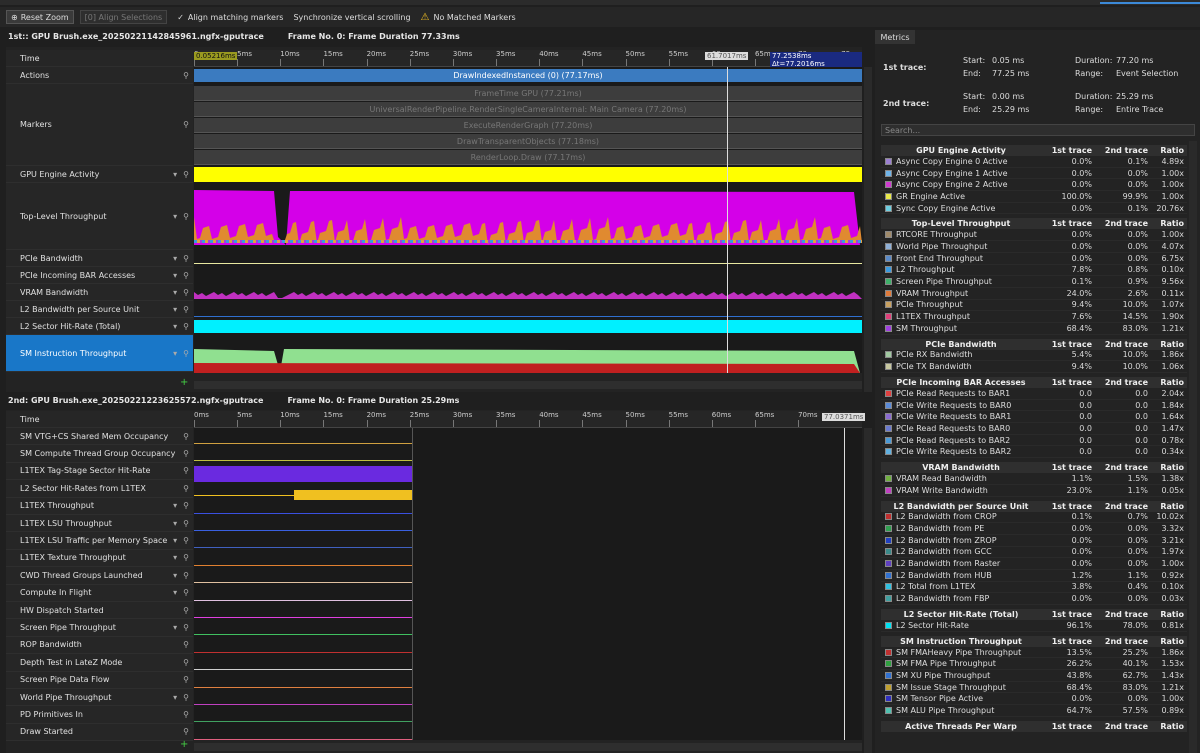 This screenshot has width=1200, height=753. What do you see at coordinates (1034, 676) in the screenshot?
I see `metric-row: SM XU Pipe Throughput 43.8% 62.7% 1.43x` at bounding box center [1034, 676].